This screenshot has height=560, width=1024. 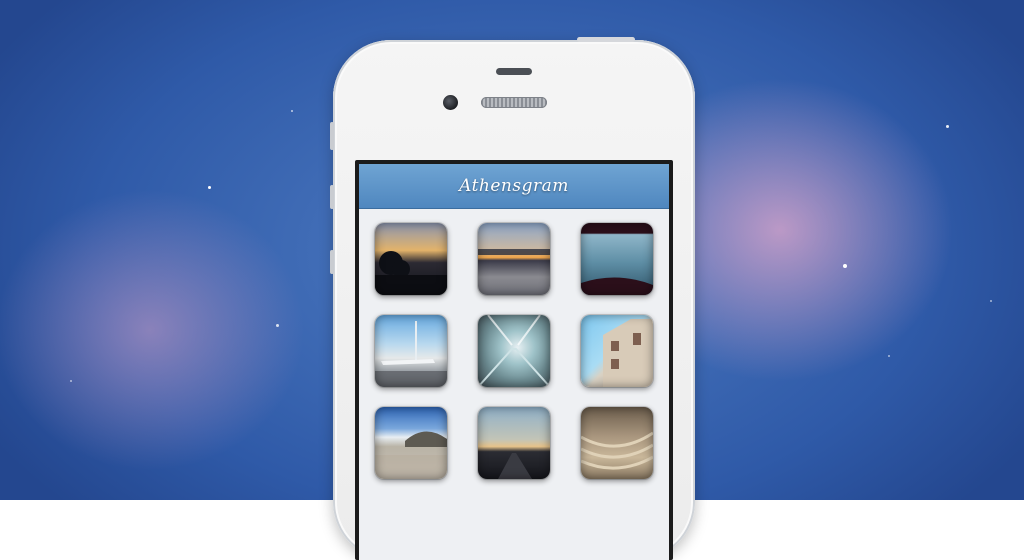 What do you see at coordinates (515, 466) in the screenshot?
I see `road-icon` at bounding box center [515, 466].